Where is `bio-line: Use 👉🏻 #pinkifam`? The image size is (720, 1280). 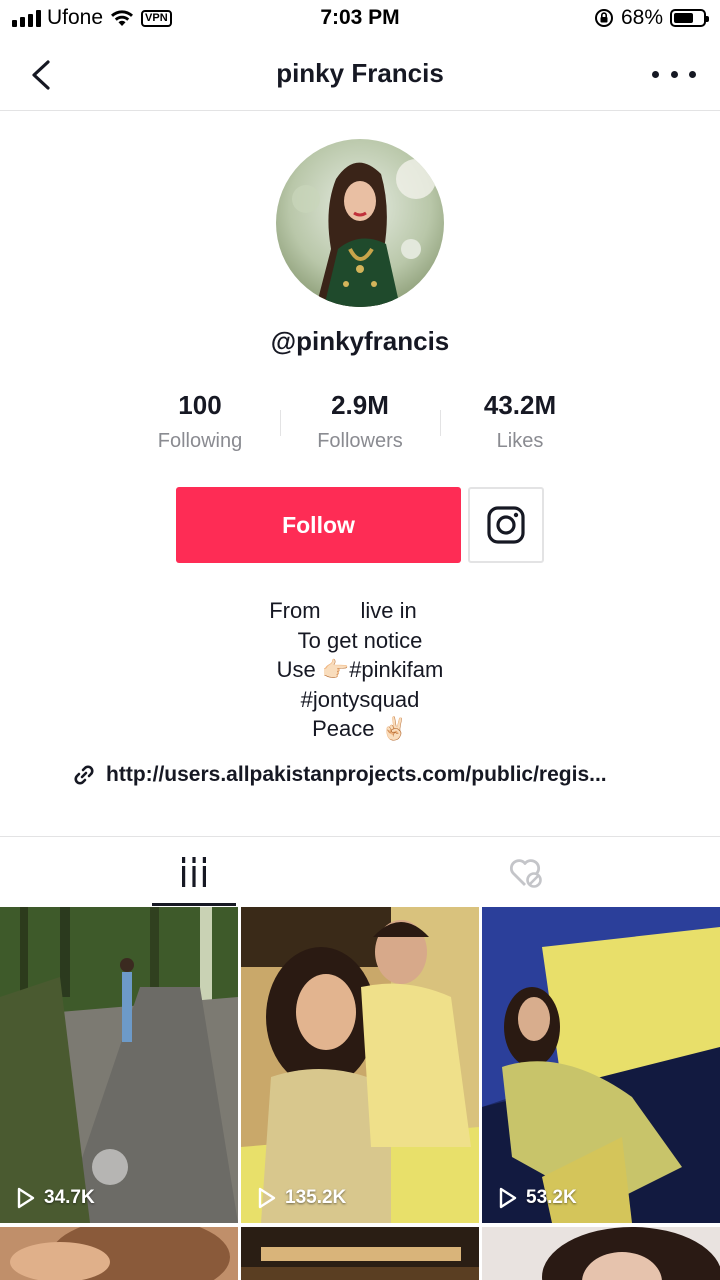 bio-line: Use 👉🏻 #pinkifam is located at coordinates (360, 670).